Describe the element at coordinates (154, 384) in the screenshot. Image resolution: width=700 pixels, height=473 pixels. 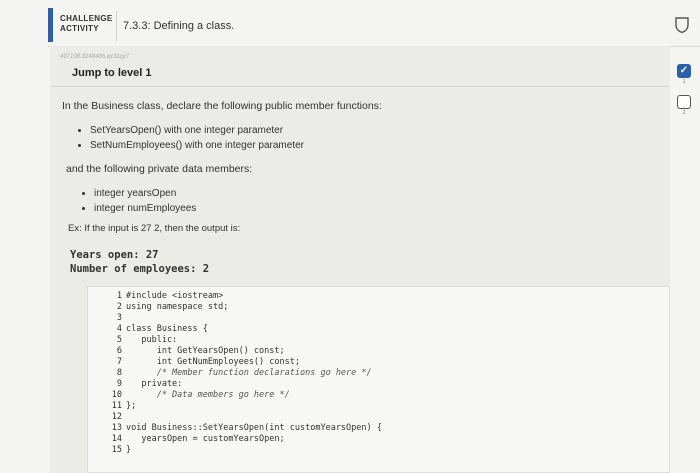
I see `code-text: private:` at that location.